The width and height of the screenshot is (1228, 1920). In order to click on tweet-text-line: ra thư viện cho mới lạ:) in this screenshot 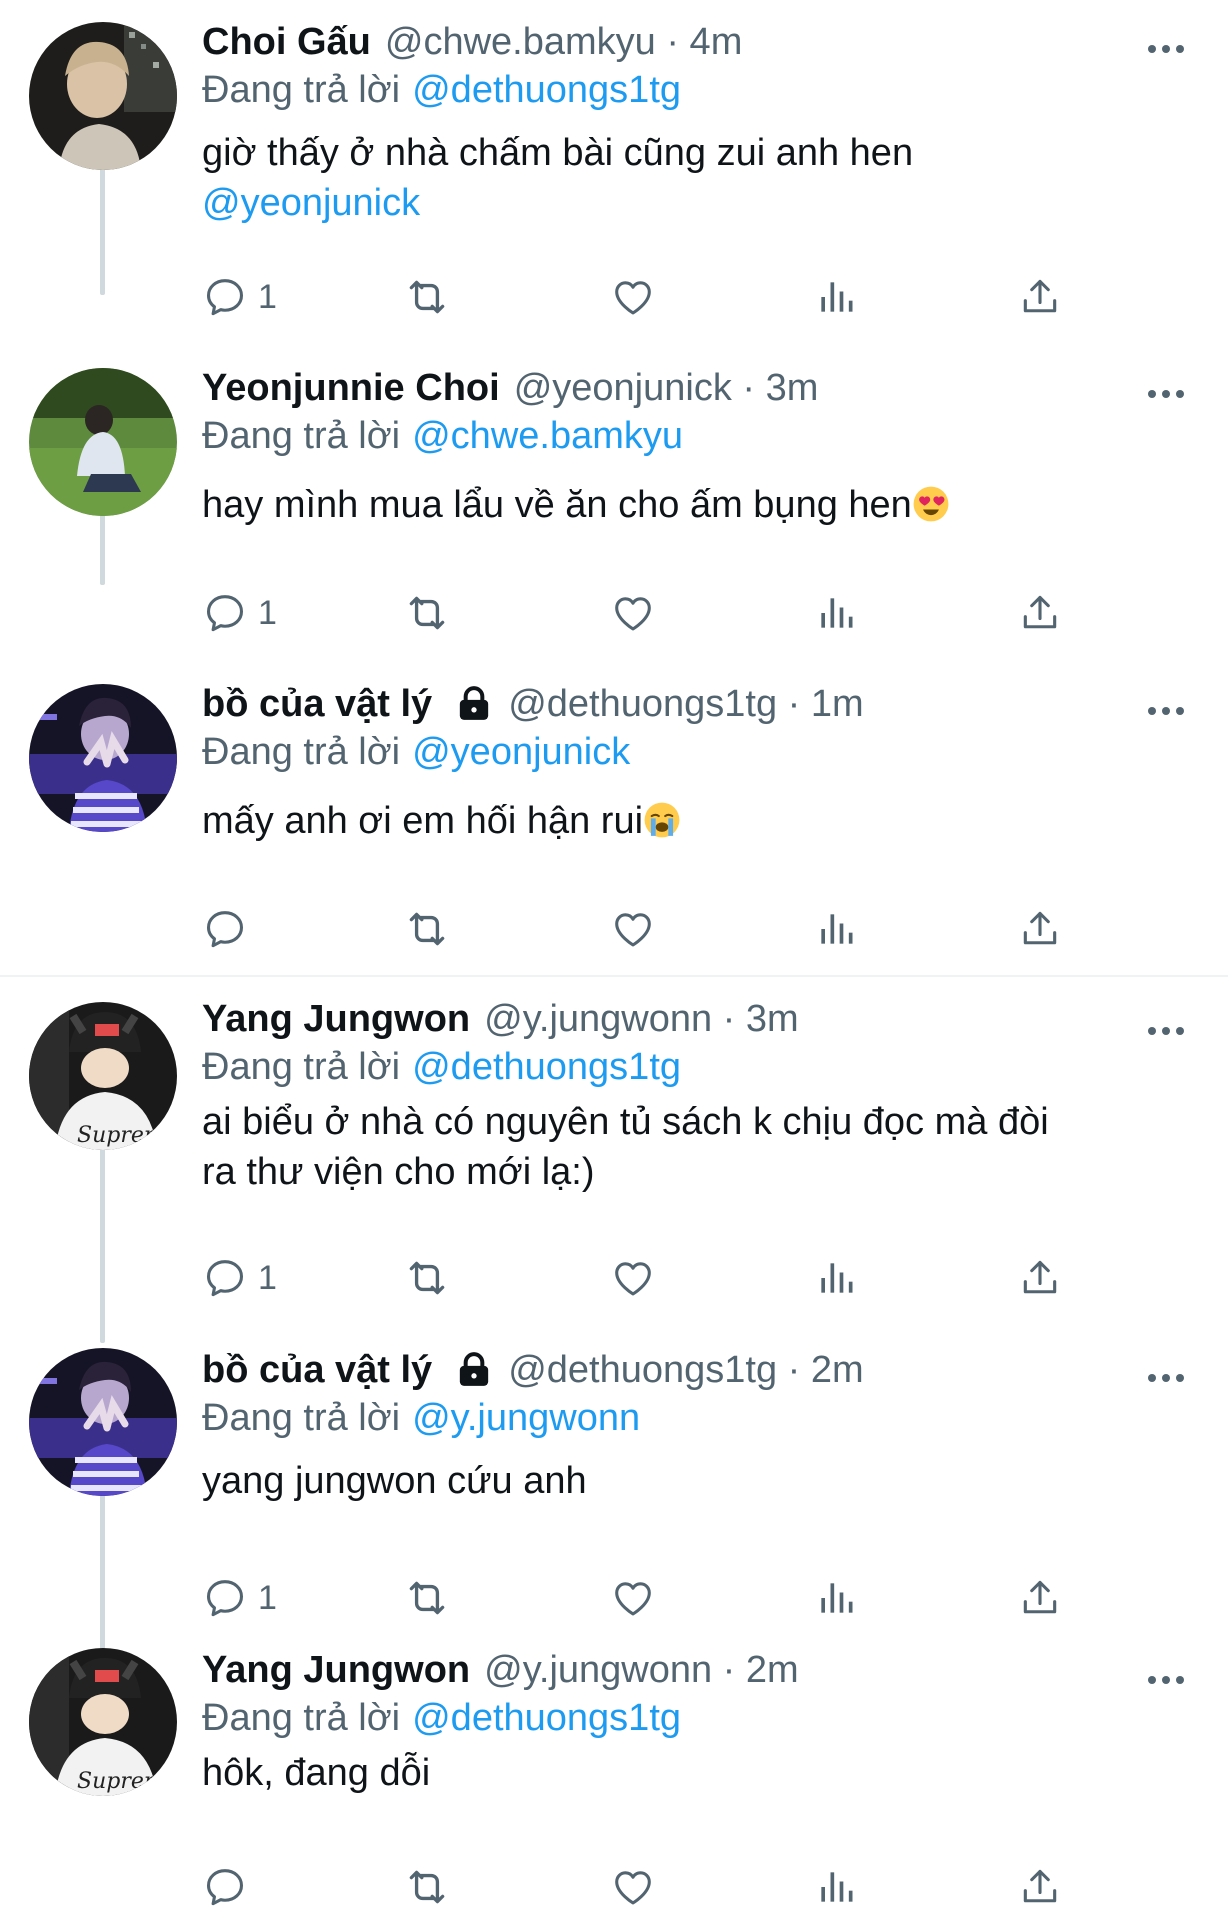, I will do `click(398, 1172)`.